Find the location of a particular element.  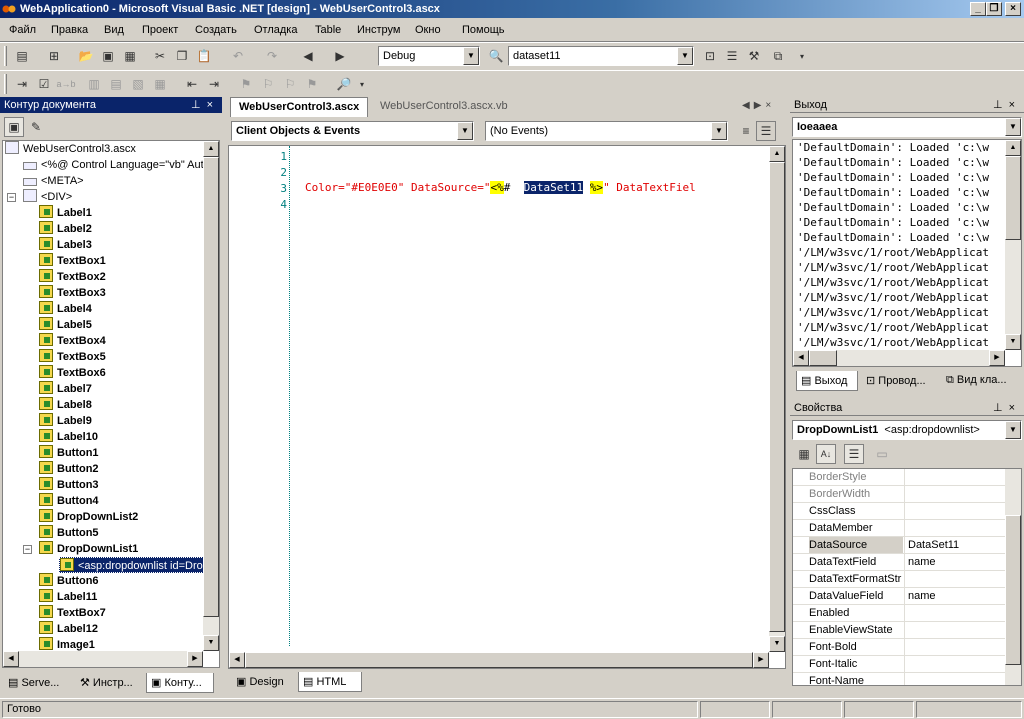

tab-output: ▤ Выход is located at coordinates (827, 381).